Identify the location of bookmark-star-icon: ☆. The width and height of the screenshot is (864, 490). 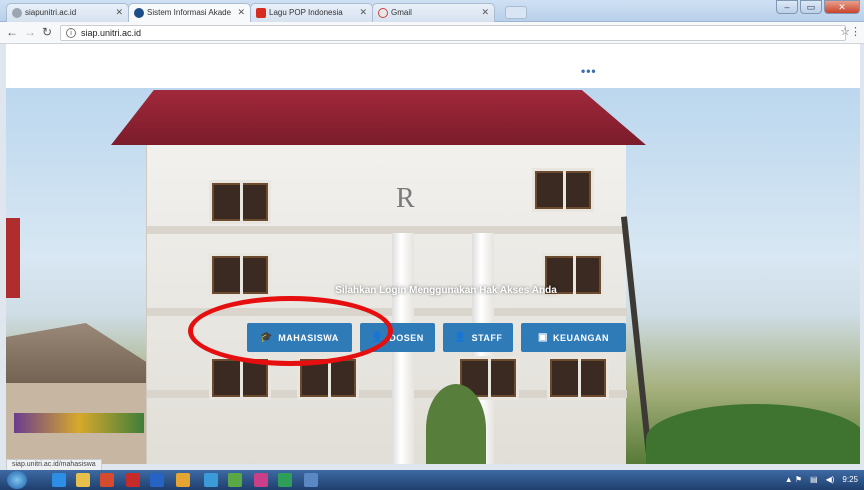
(845, 31).